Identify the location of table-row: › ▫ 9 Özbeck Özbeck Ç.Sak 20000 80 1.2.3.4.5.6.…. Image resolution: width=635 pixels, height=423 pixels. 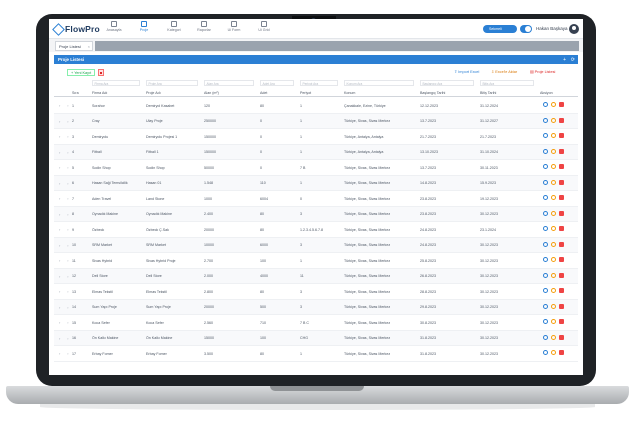
(316, 230).